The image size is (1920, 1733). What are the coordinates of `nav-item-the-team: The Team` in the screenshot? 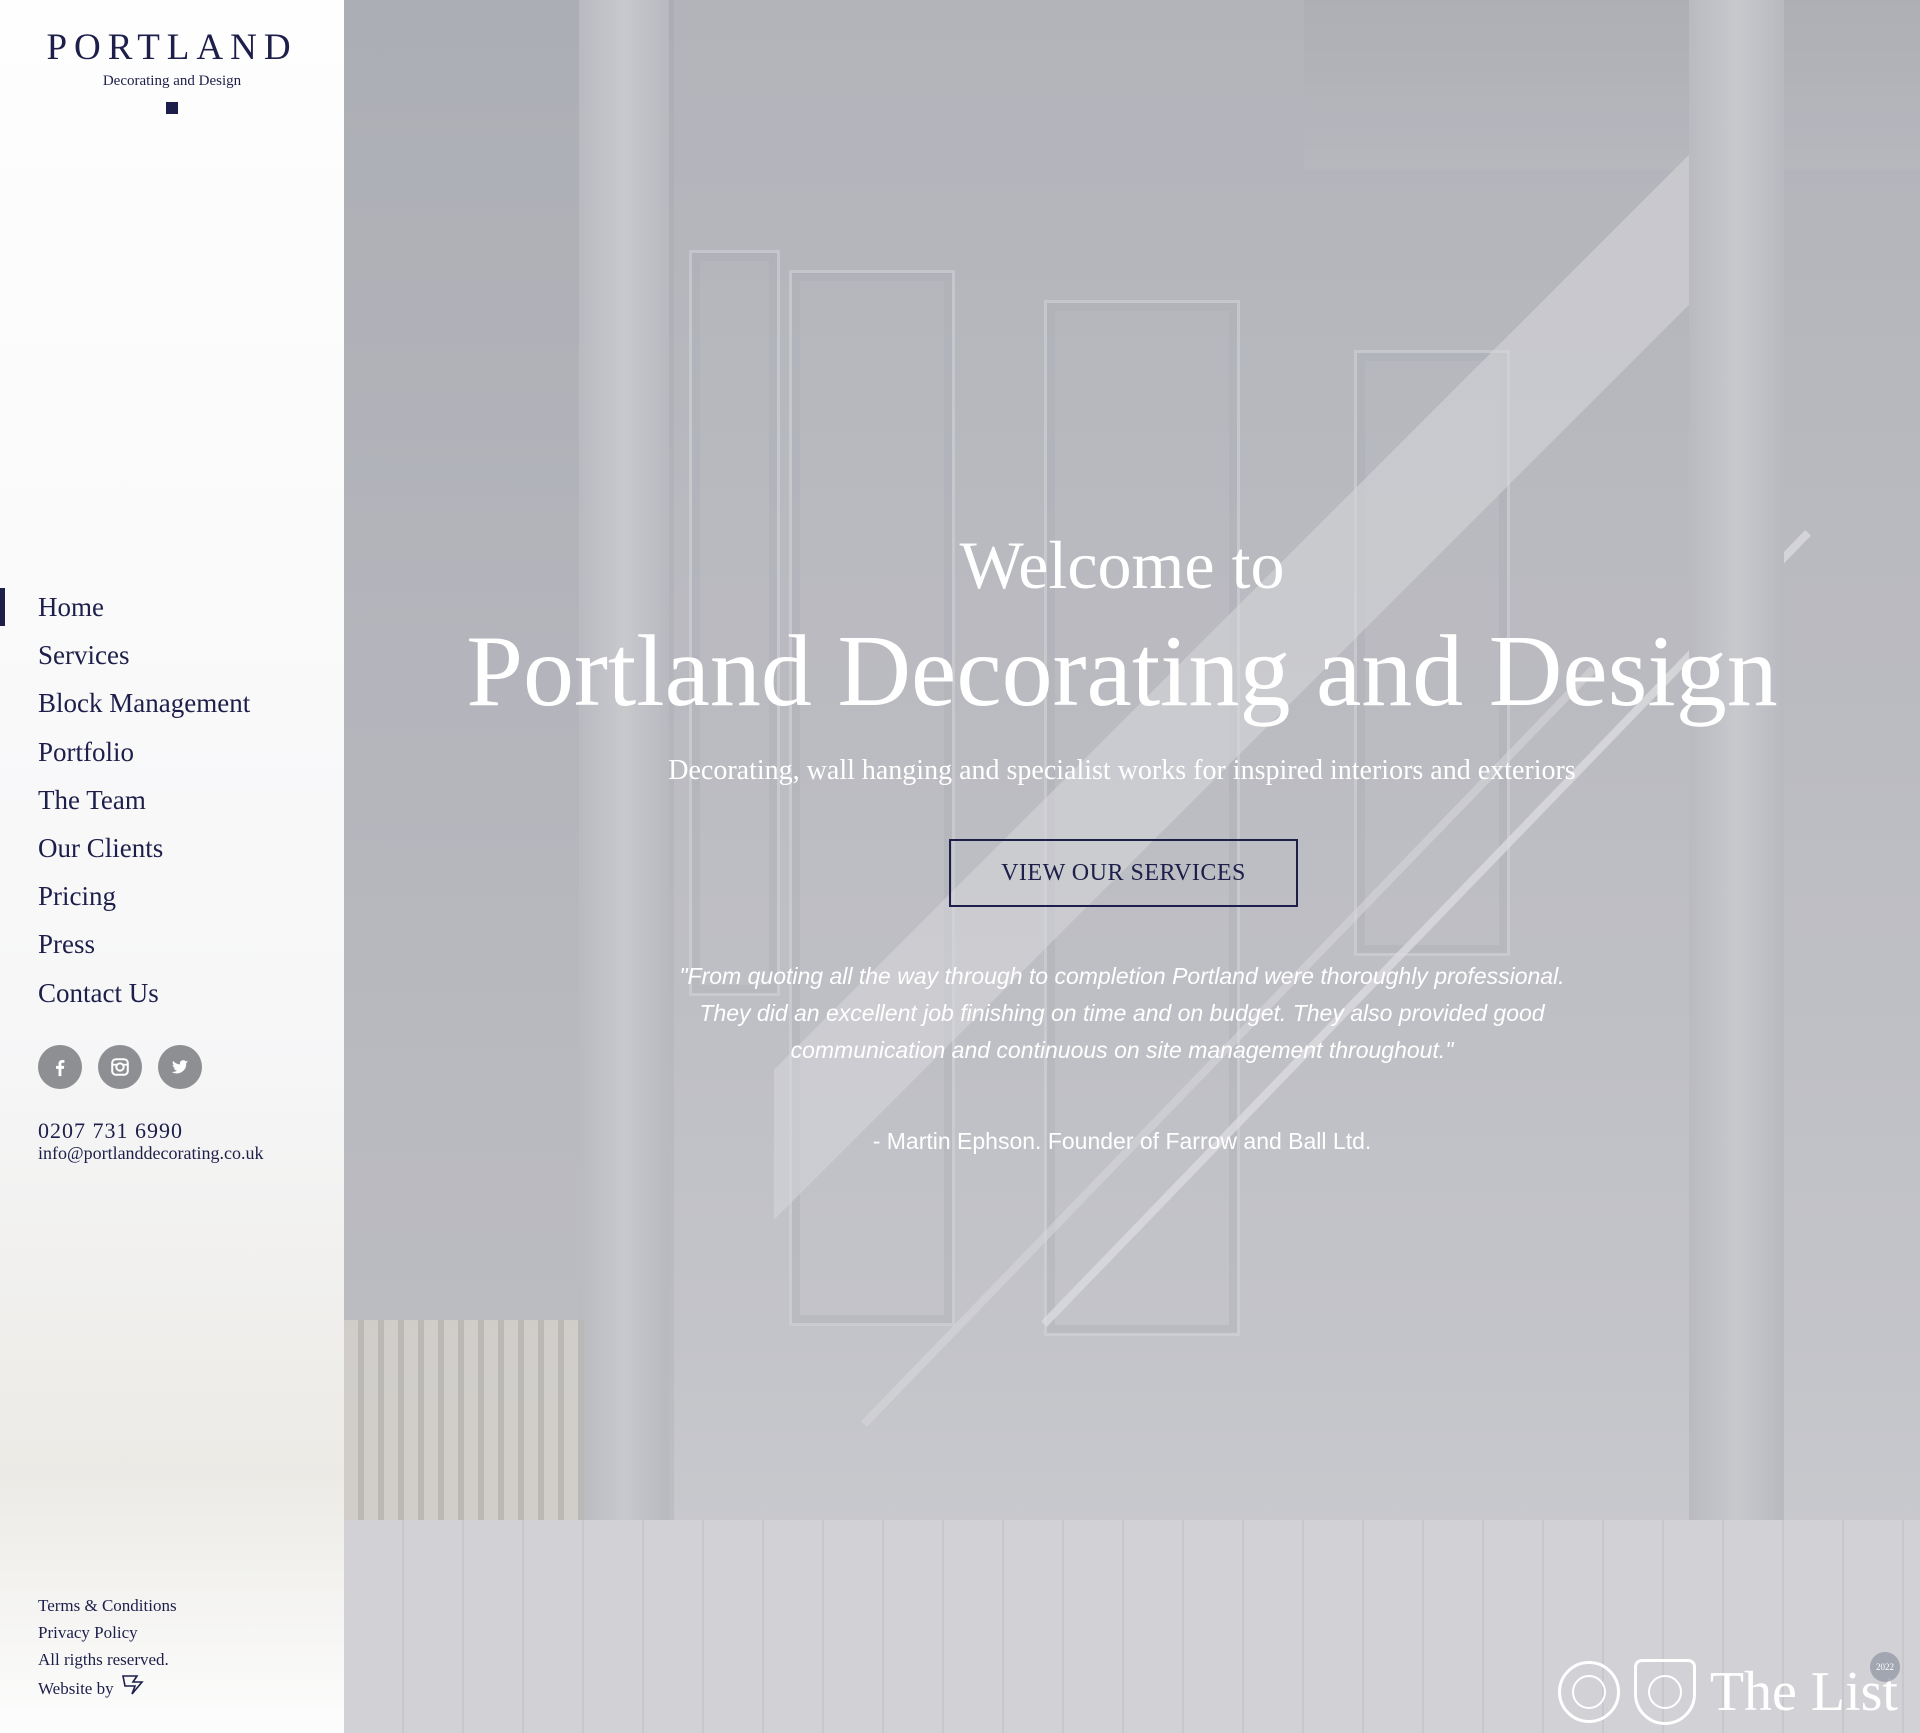 It's located at (125, 800).